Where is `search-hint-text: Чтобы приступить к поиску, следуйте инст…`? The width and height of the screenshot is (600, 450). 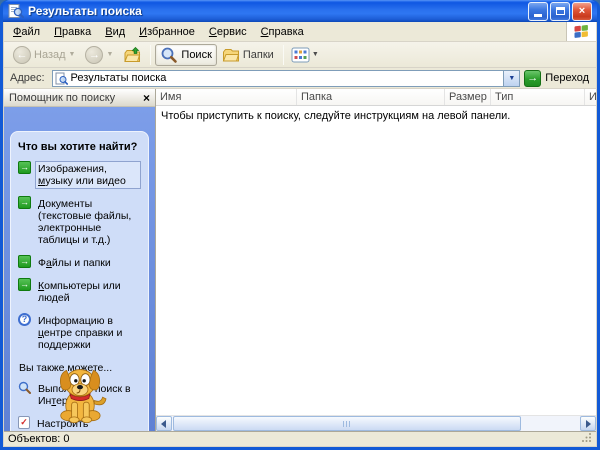
search-hint-text: Чтобы приступить к поиску, следуйте инст… is located at coordinates (336, 116).